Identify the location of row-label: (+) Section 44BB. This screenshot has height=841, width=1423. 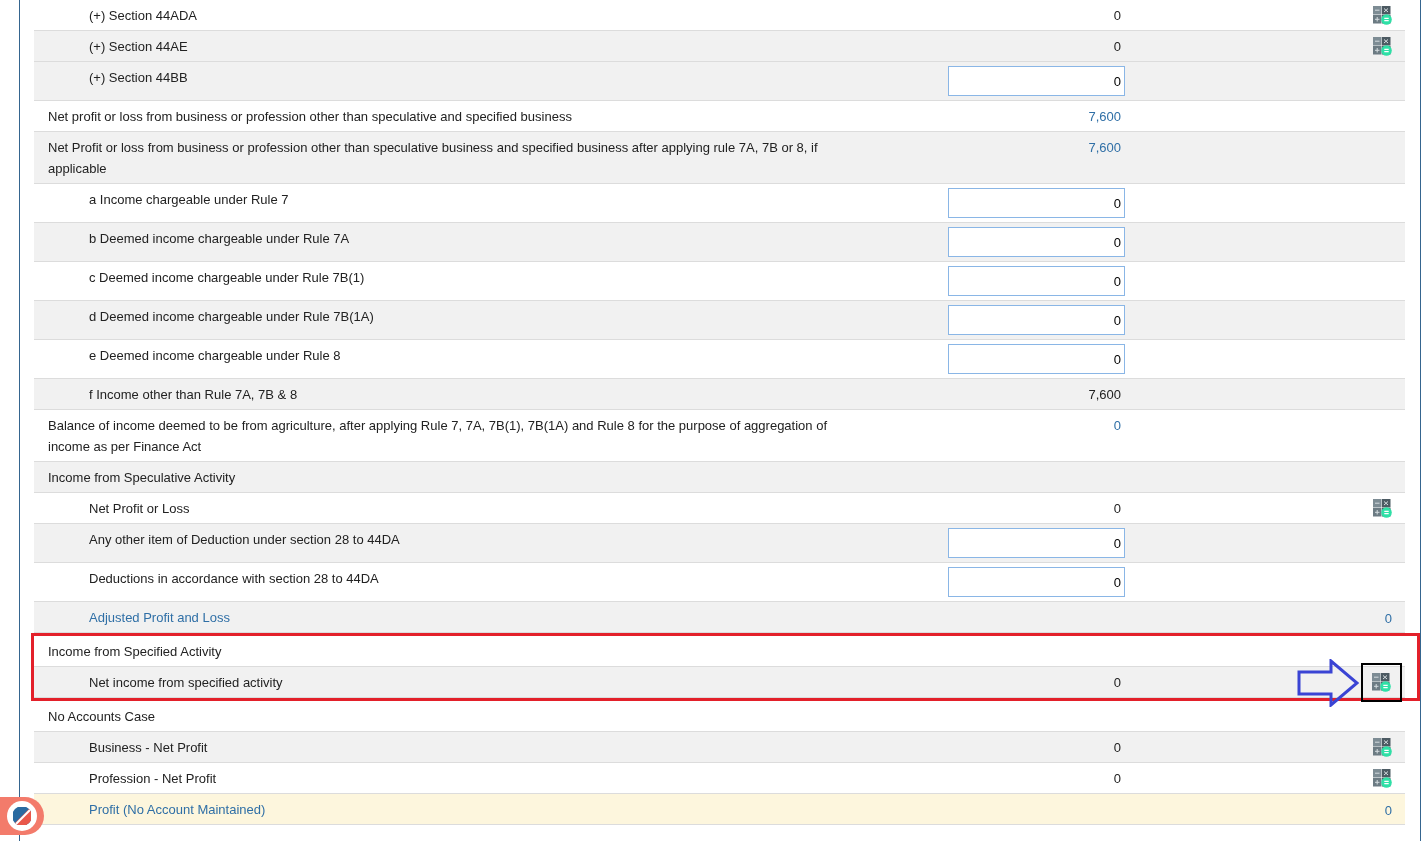
(138, 78).